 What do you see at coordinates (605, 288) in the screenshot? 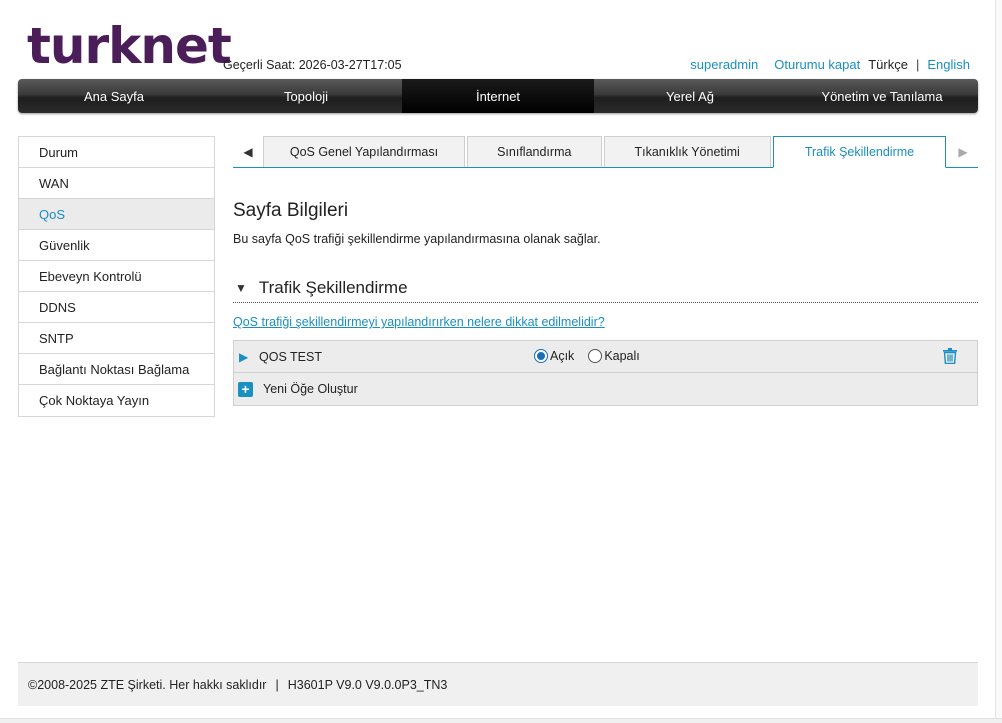
I see `section-header: ▼ Trafik Şekillendirme` at bounding box center [605, 288].